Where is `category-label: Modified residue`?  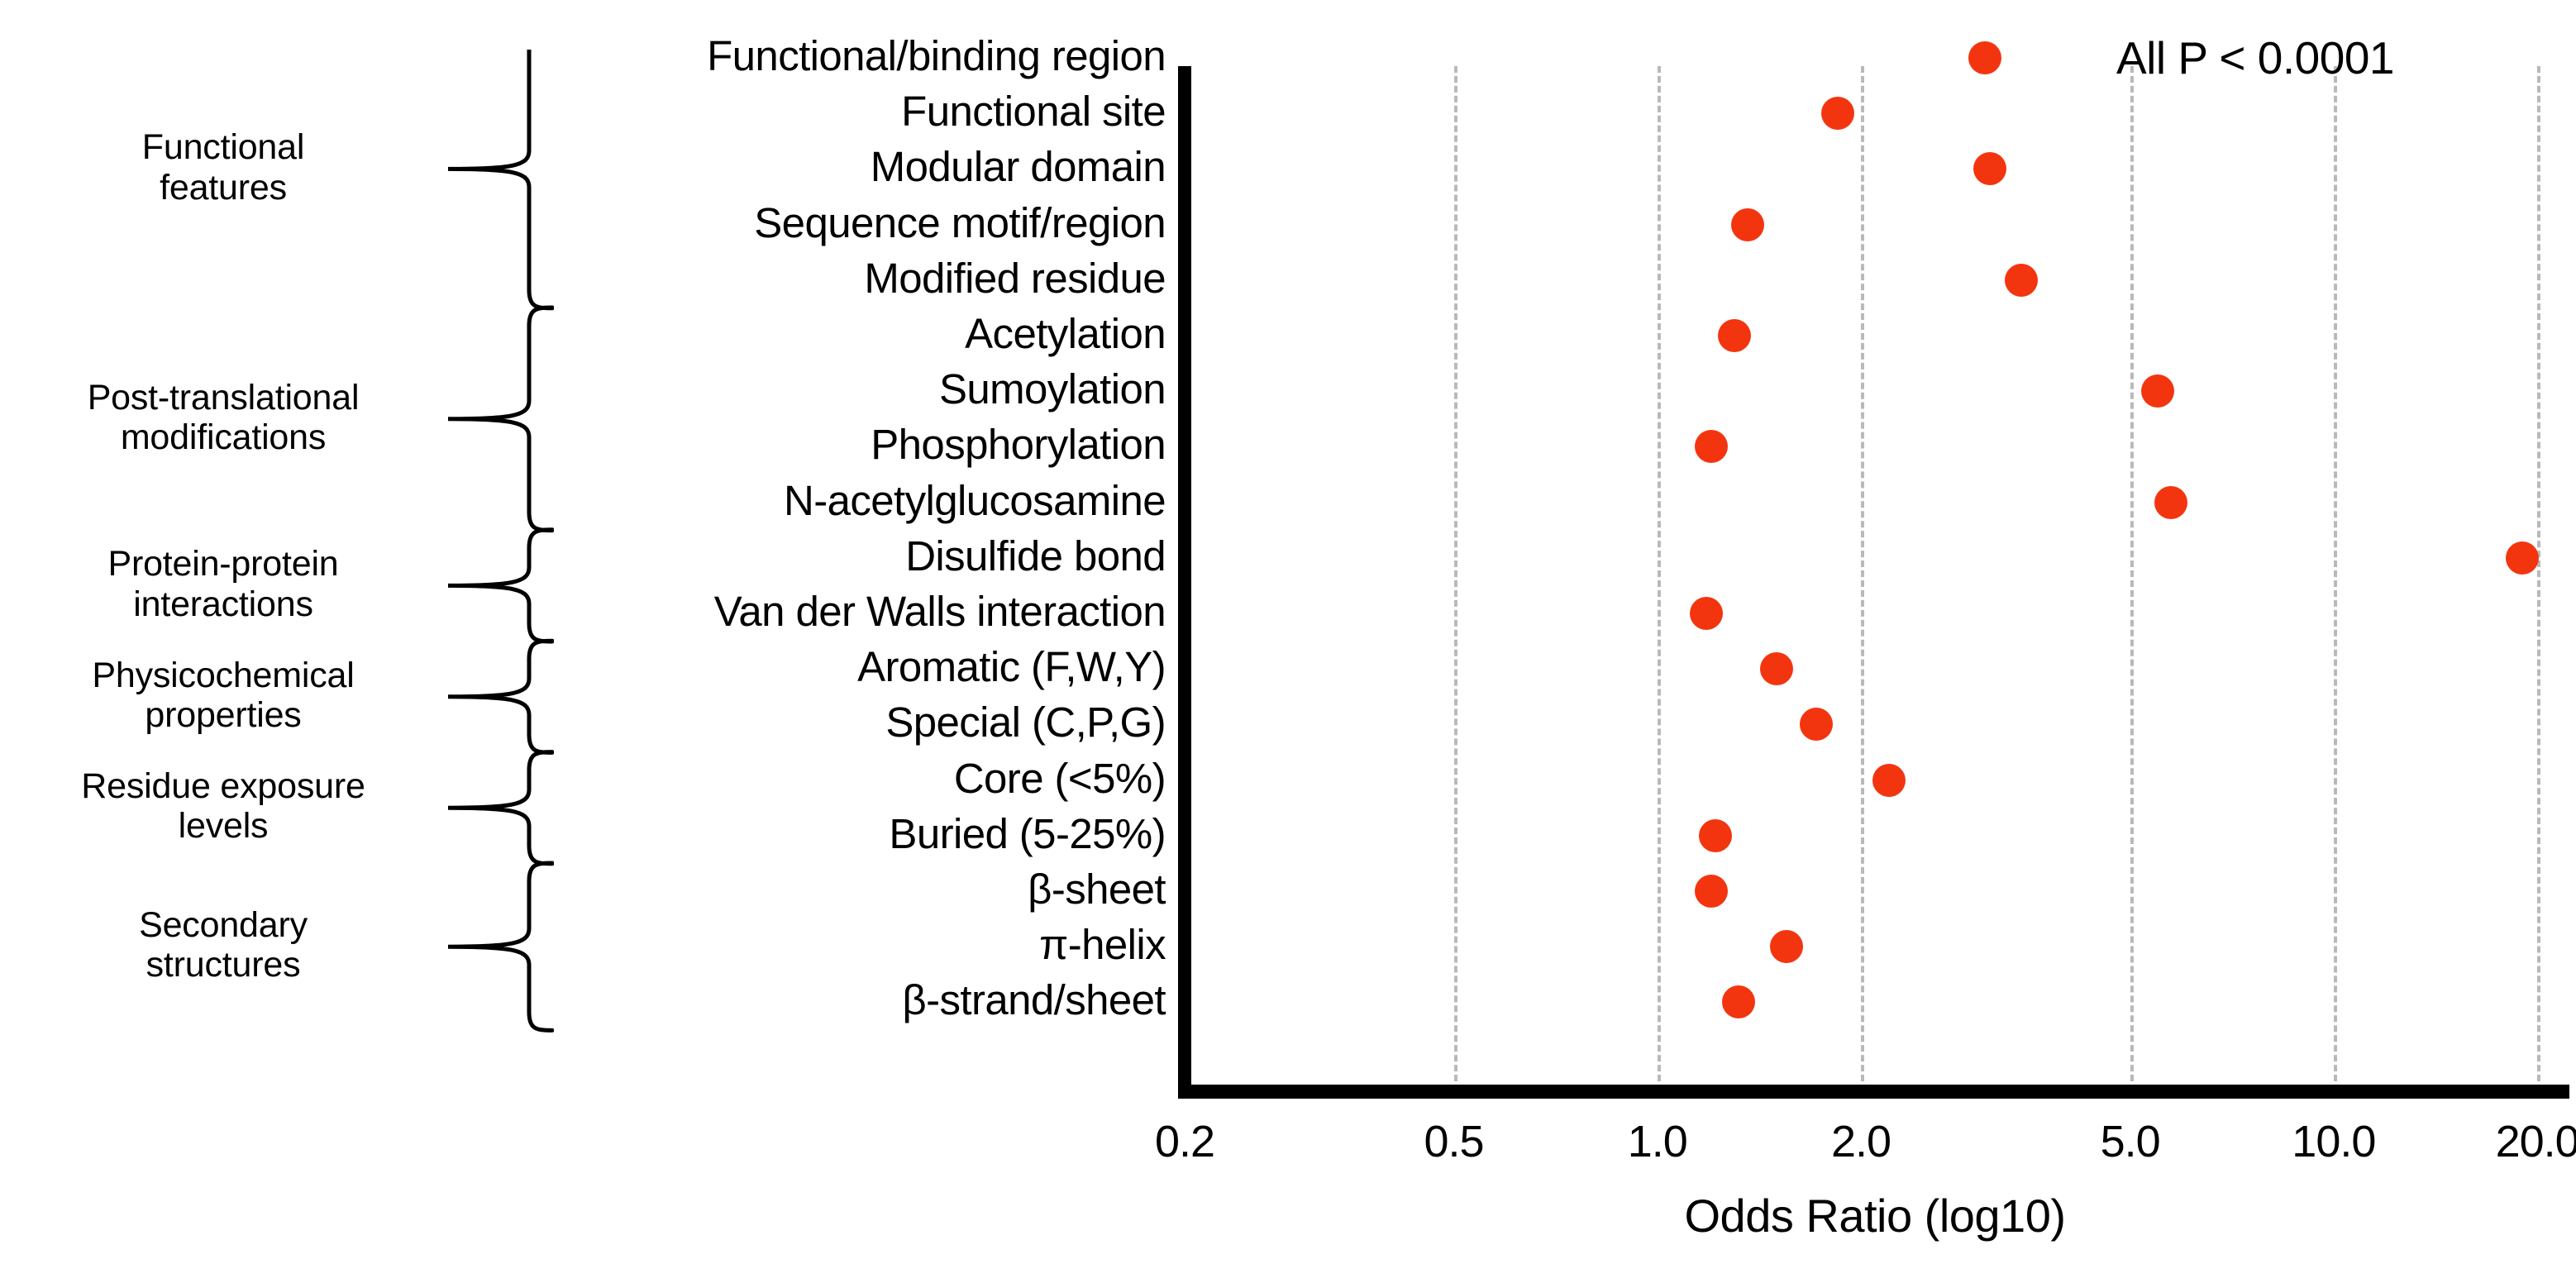 category-label: Modified residue is located at coordinates (1015, 278).